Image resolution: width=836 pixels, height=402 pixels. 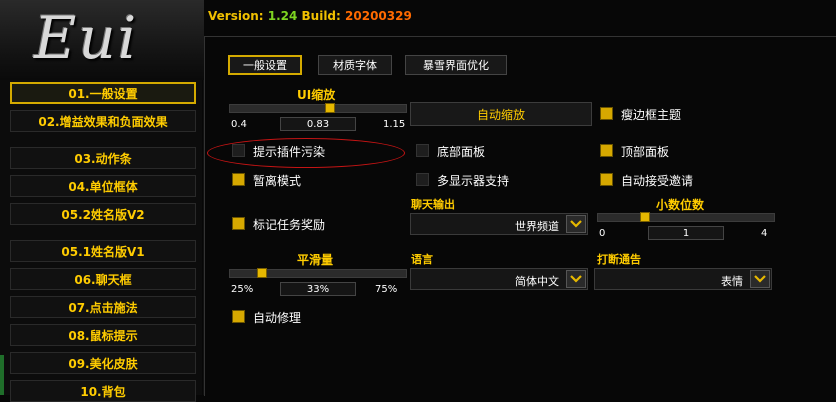 I want to click on build-number: 20200329, so click(x=378, y=16).